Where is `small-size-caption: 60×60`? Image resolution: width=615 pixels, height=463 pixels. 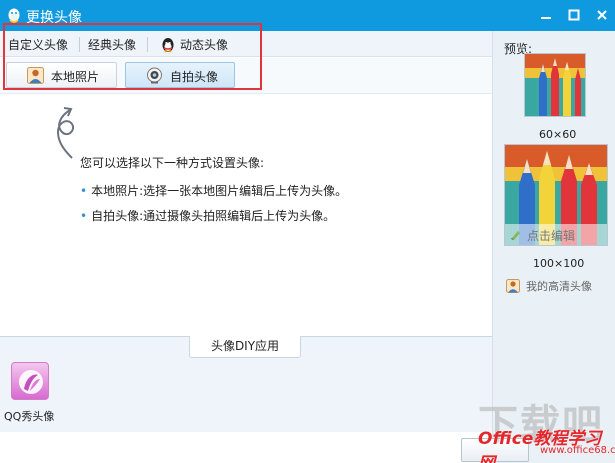
small-size-caption: 60×60 is located at coordinates (558, 134).